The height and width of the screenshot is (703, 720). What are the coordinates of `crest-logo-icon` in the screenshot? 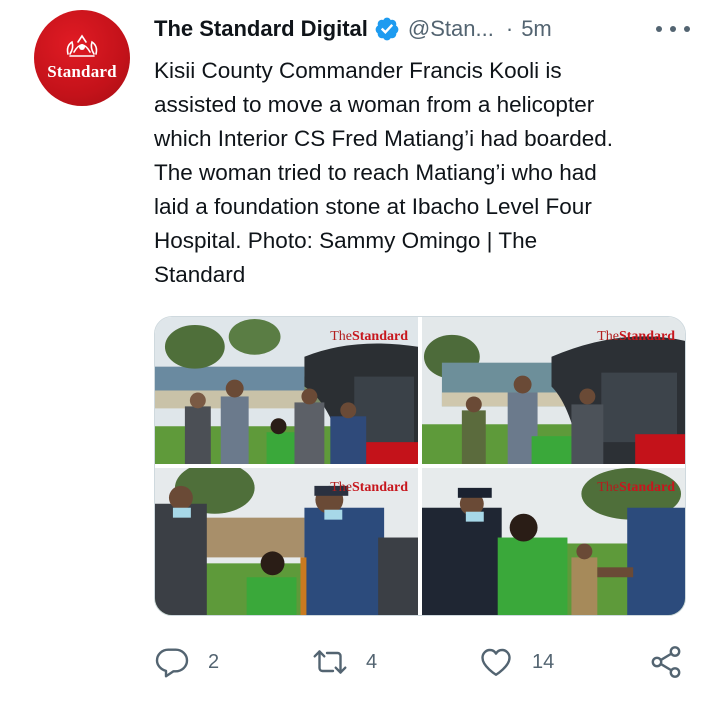 It's located at (82, 45).